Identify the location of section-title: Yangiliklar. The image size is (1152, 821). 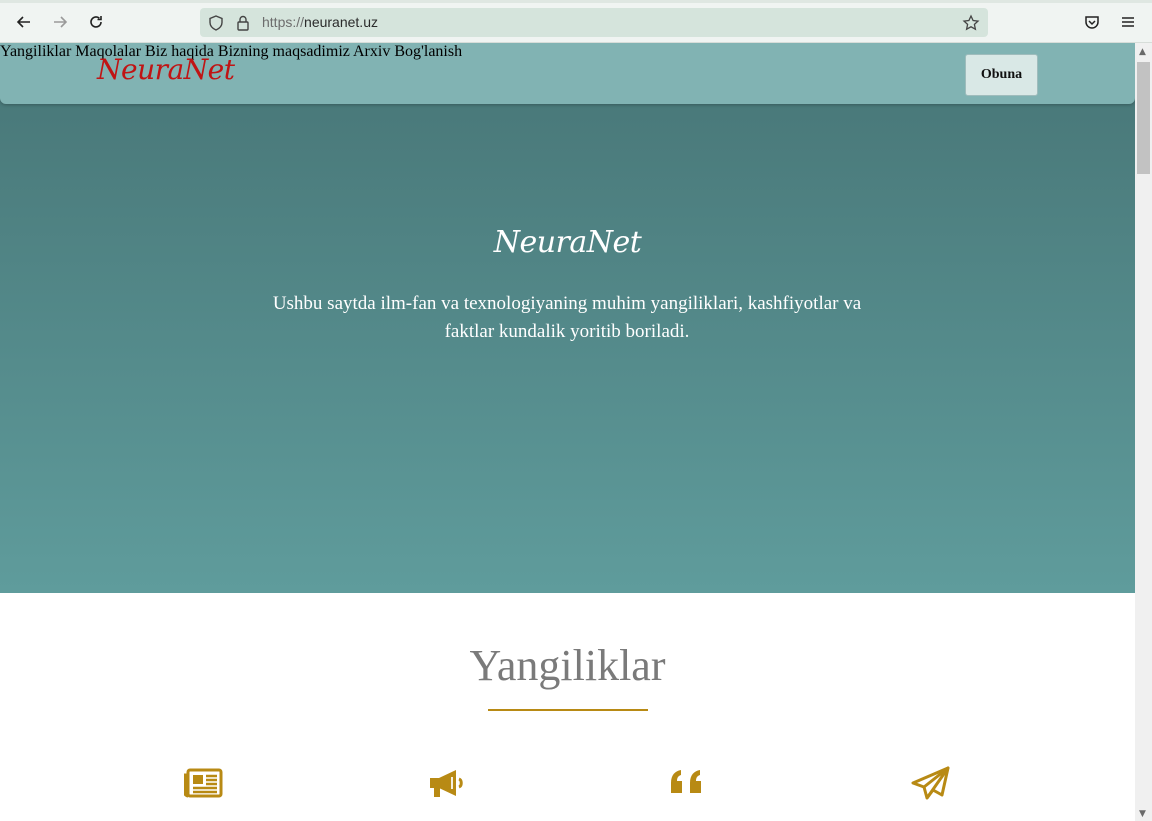
(567, 665).